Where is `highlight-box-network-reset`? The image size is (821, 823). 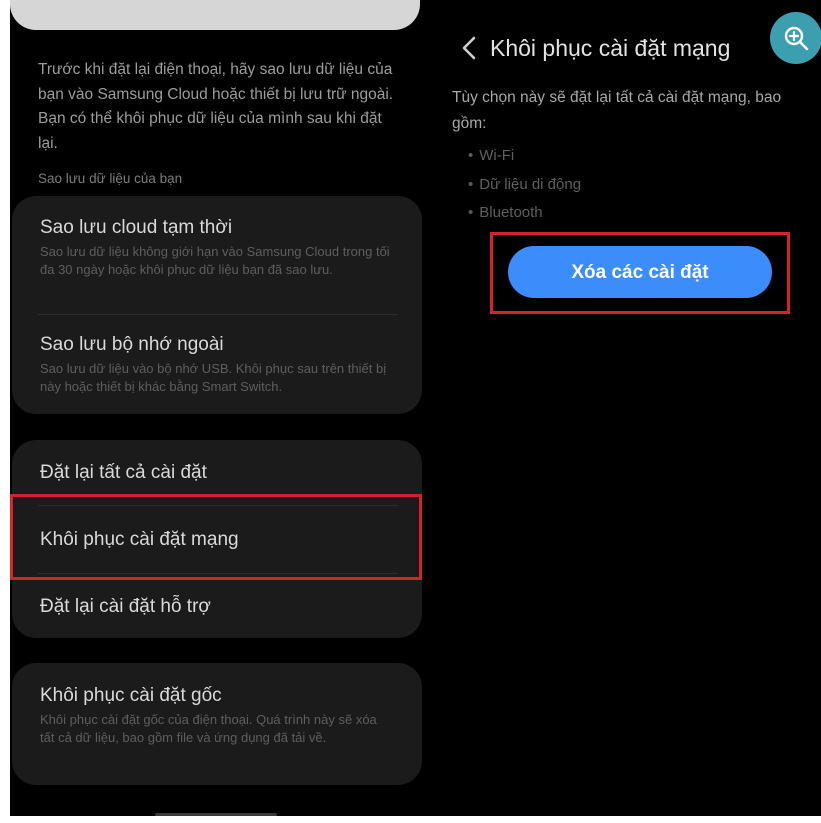 highlight-box-network-reset is located at coordinates (216, 537).